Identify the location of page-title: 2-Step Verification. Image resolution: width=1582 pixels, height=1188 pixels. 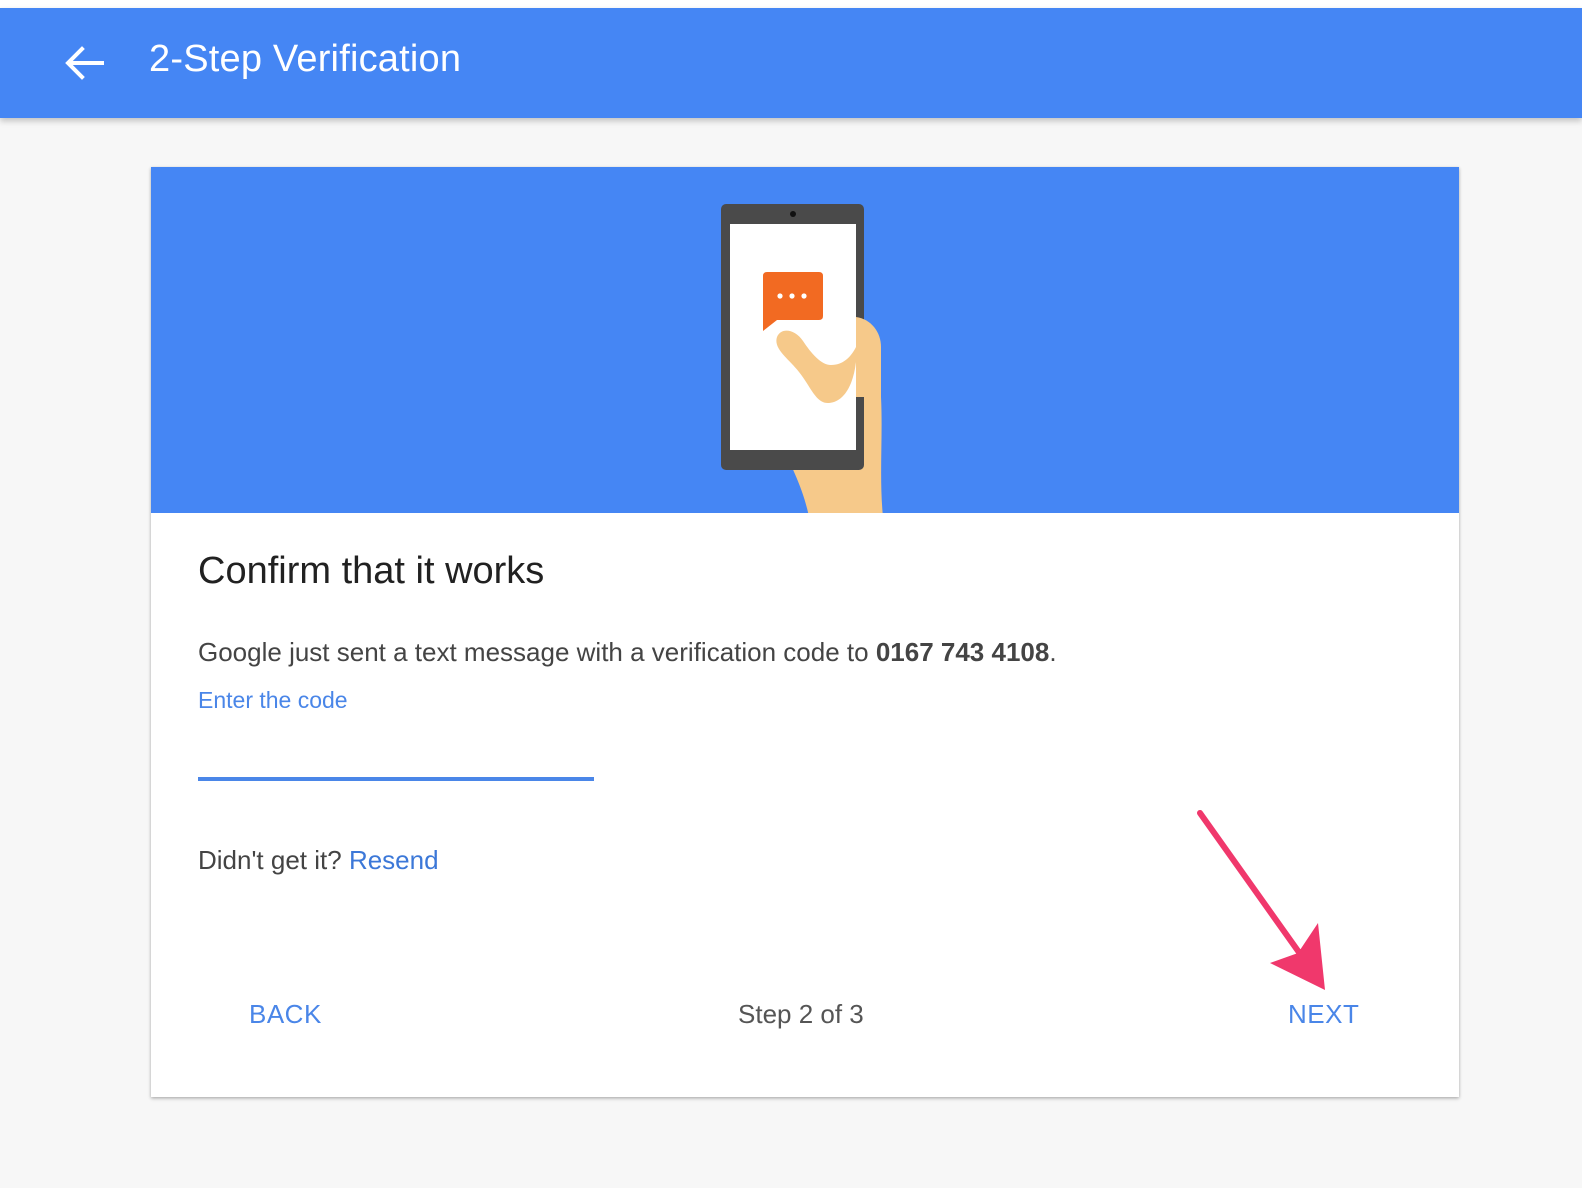
(305, 59).